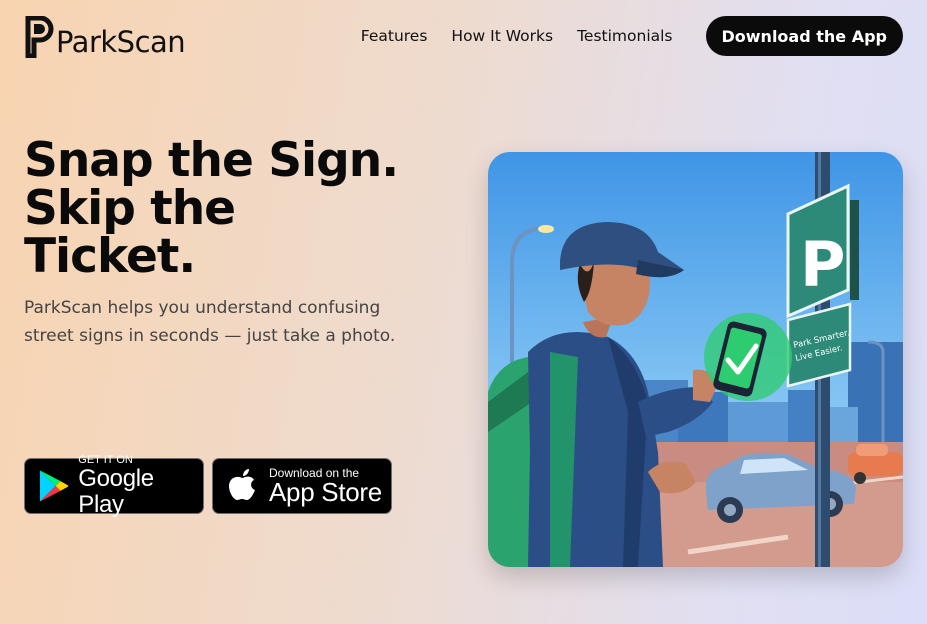  I want to click on brand-name: ParkScan, so click(121, 42).